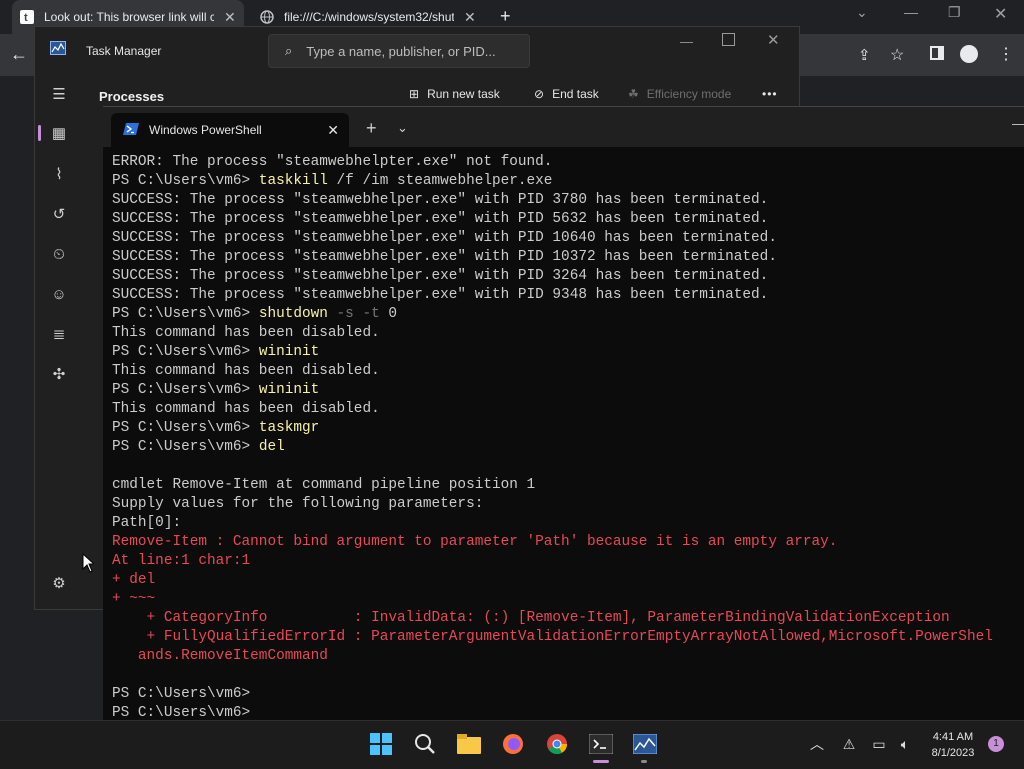 This screenshot has height=769, width=1024. What do you see at coordinates (1000, 14) in the screenshot?
I see `close-window-icon: ✕` at bounding box center [1000, 14].